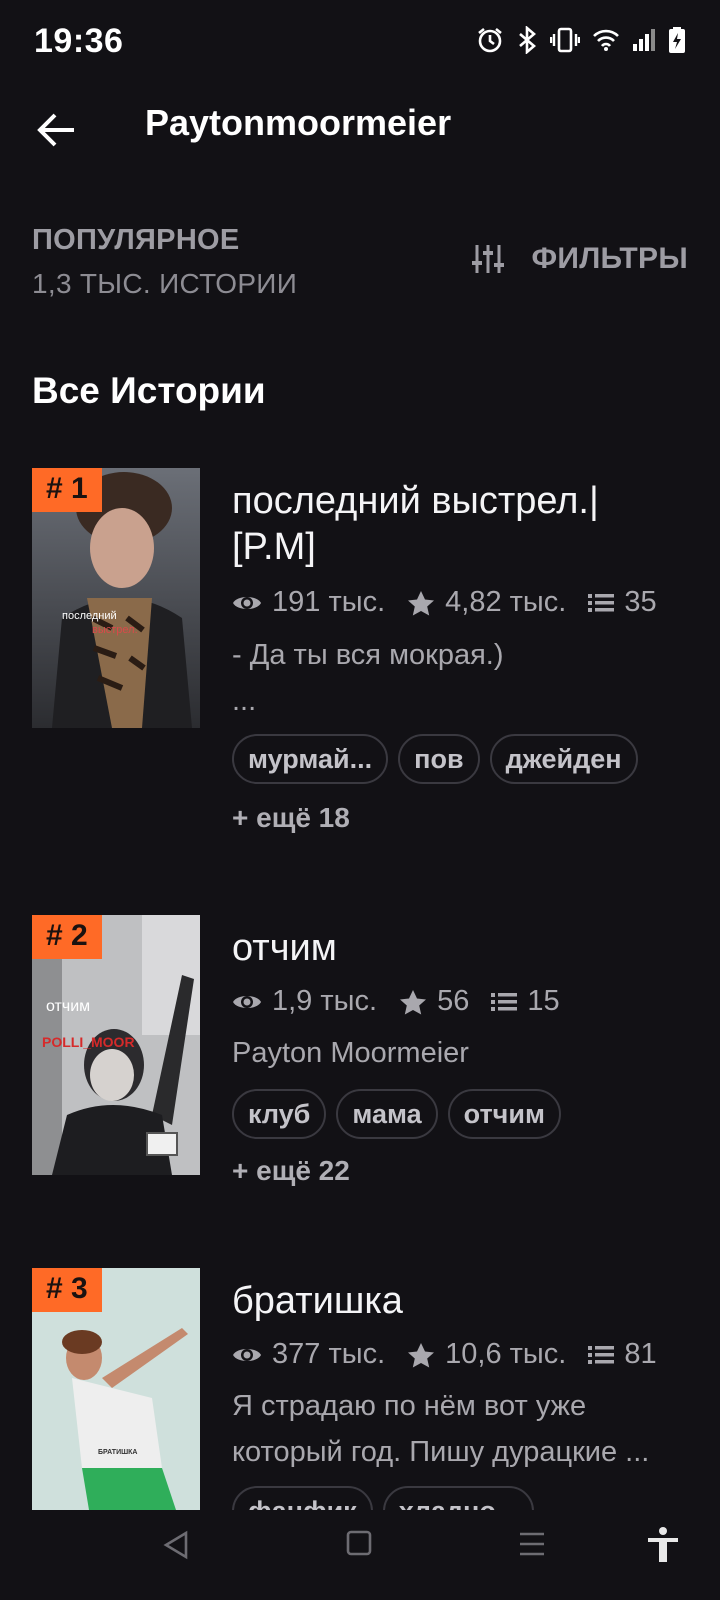 The height and width of the screenshot is (1600, 720). What do you see at coordinates (532, 1544) in the screenshot?
I see `nav-recents-icon` at bounding box center [532, 1544].